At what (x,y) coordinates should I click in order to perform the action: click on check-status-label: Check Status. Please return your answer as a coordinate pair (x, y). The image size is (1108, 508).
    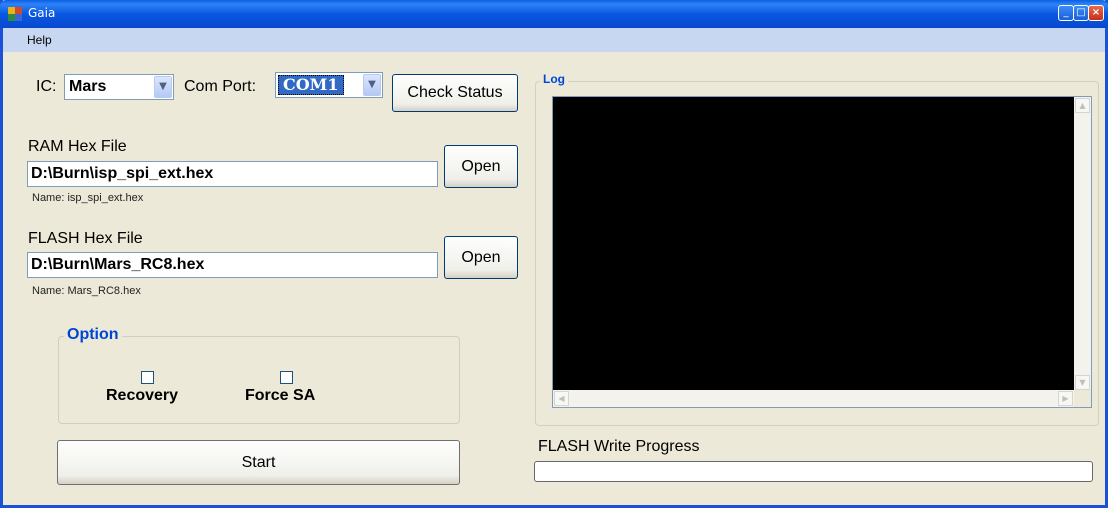
    Looking at the image, I should click on (455, 92).